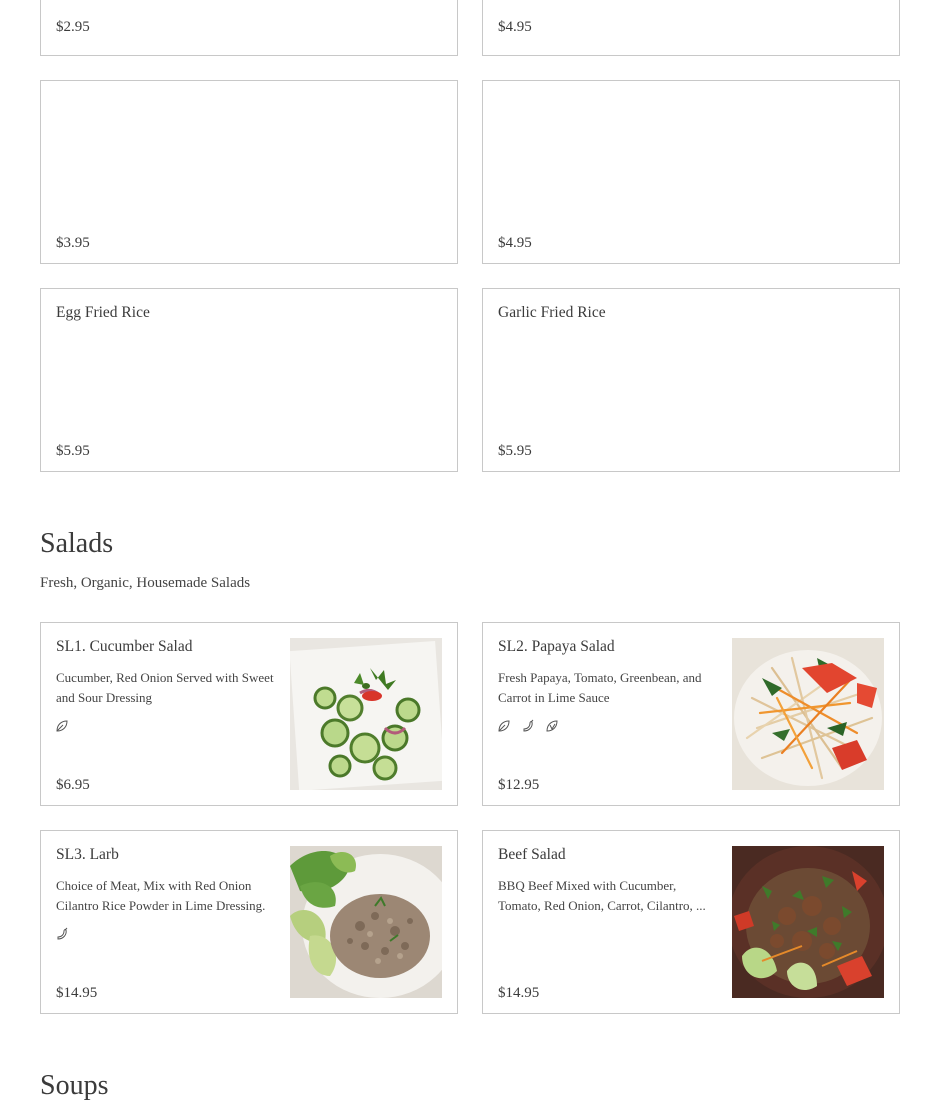 The width and height of the screenshot is (925, 1105). Describe the element at coordinates (73, 243) in the screenshot. I see `item-price: $3.95` at that location.